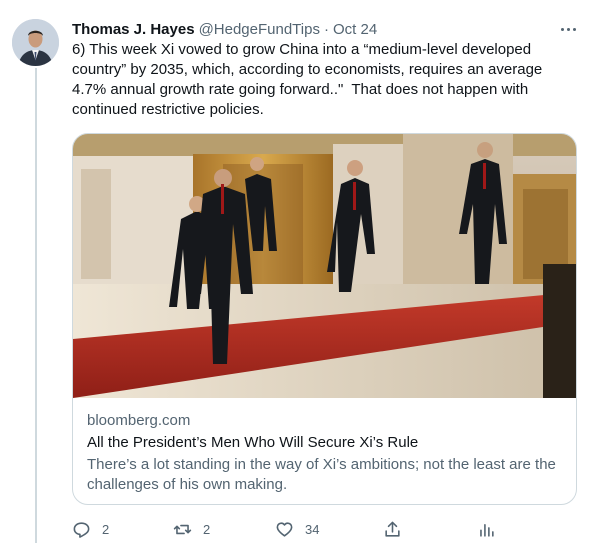 This screenshot has width=592, height=543. Describe the element at coordinates (106, 529) in the screenshot. I see `reply-count: 2` at that location.